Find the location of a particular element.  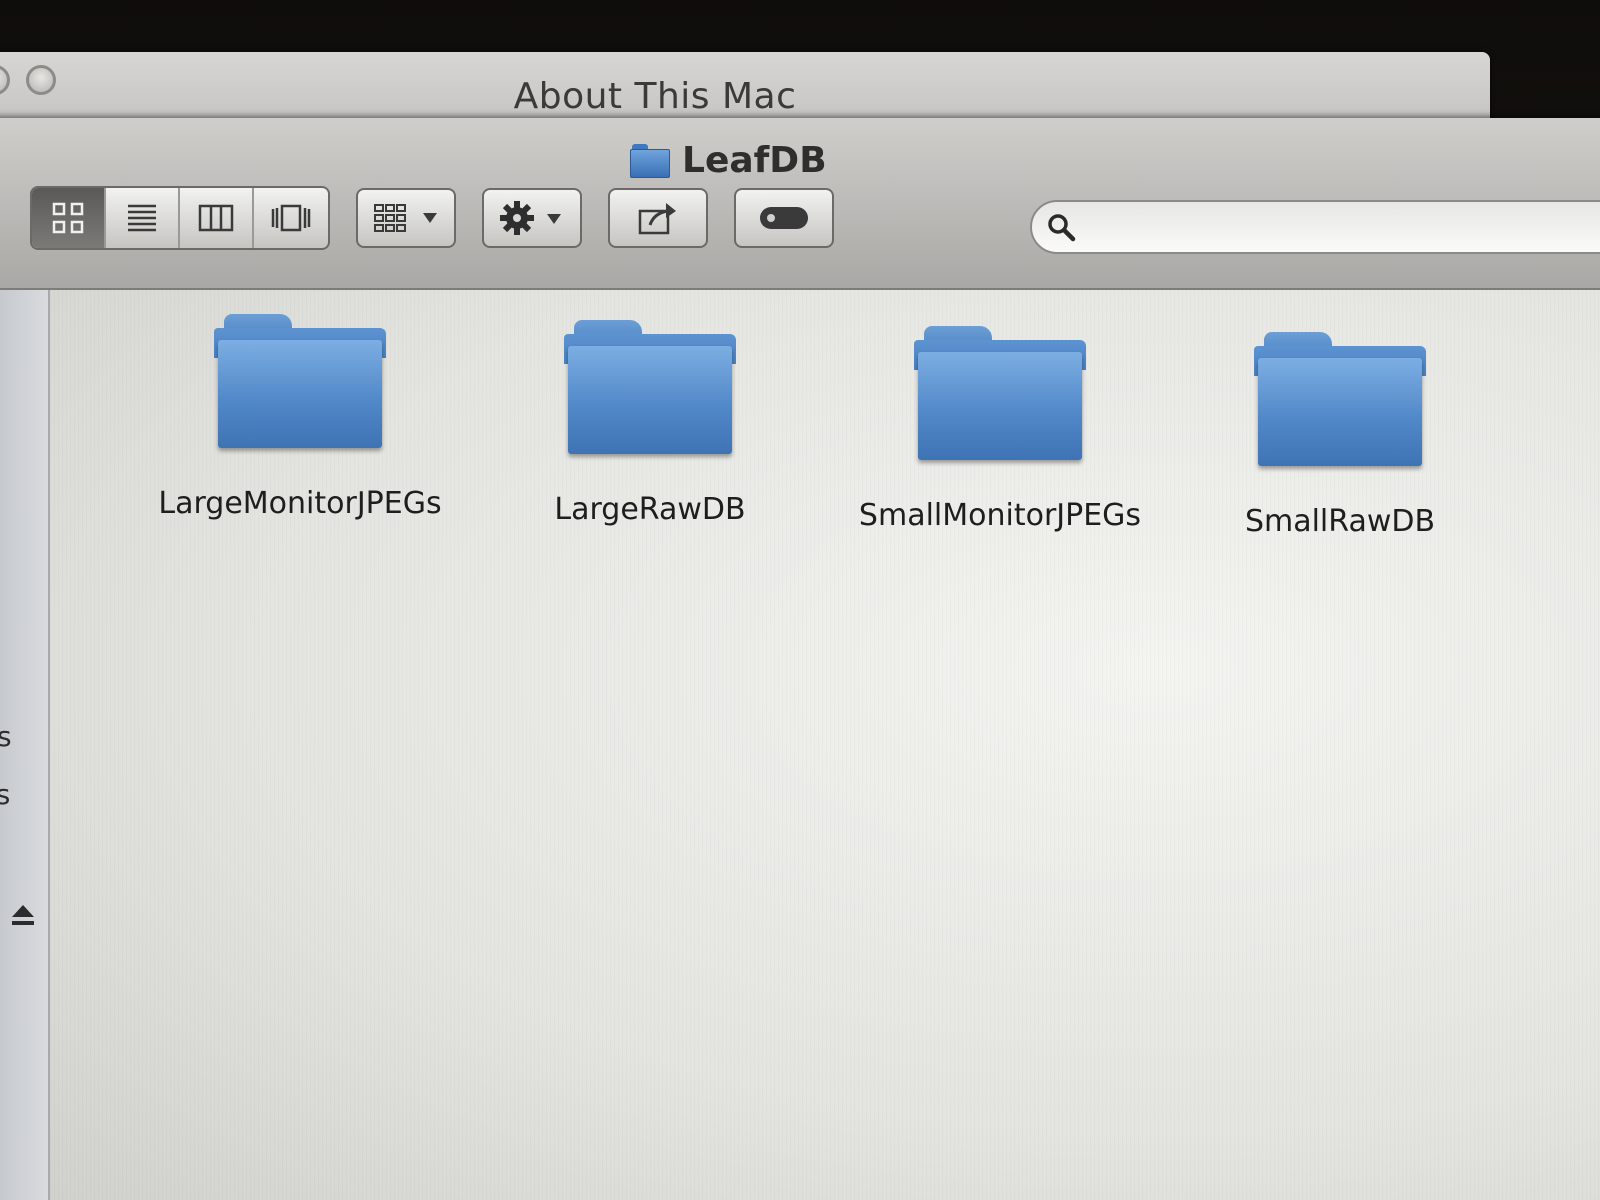

folder-name: SmallMonitorJPEGs is located at coordinates (1000, 515).